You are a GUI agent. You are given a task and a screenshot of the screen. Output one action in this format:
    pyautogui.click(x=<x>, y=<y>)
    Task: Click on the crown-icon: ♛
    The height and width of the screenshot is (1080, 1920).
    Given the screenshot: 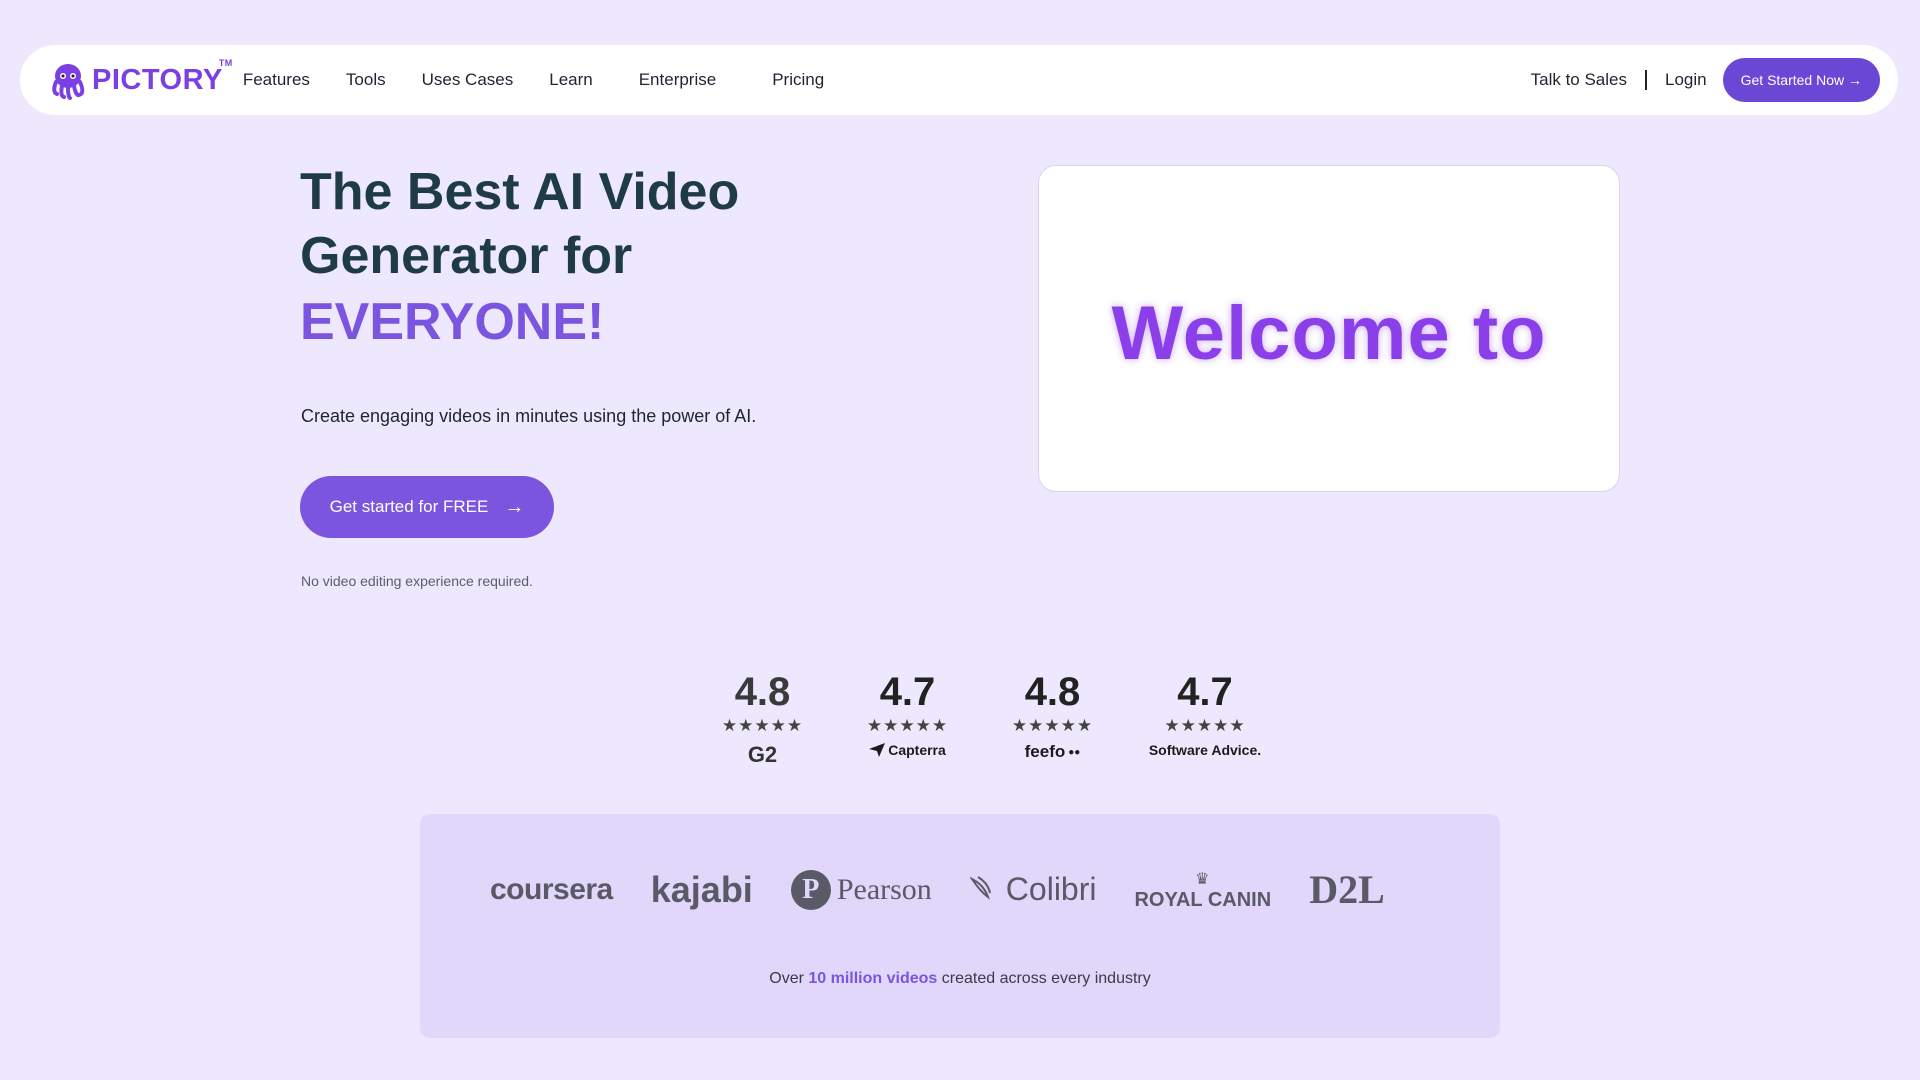 What is the action you would take?
    pyautogui.click(x=1203, y=879)
    